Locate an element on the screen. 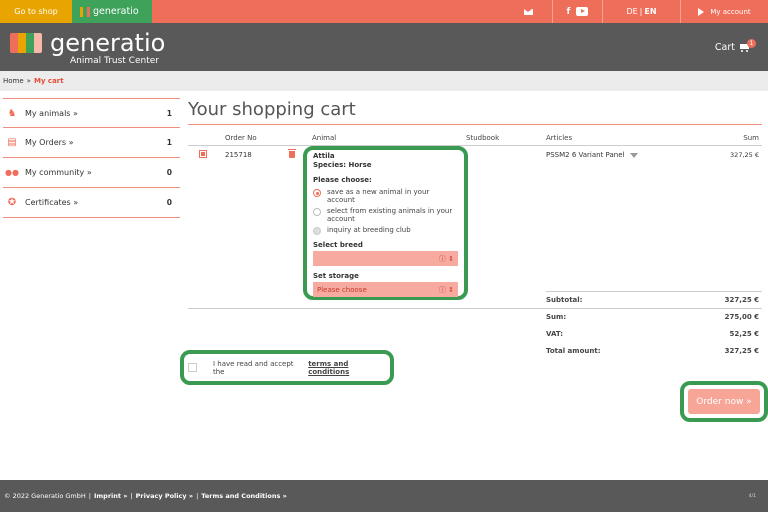 The width and height of the screenshot is (768, 512). total-label: Total amount: is located at coordinates (573, 351).